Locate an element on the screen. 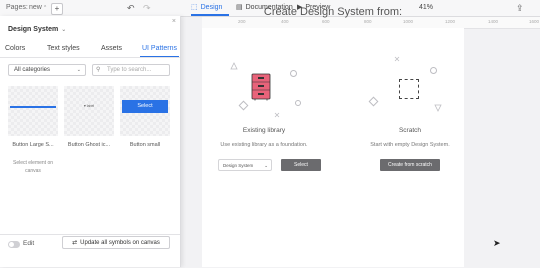 The height and width of the screenshot is (268, 540). tab-ui-patterns: UI Patterns is located at coordinates (159, 50).